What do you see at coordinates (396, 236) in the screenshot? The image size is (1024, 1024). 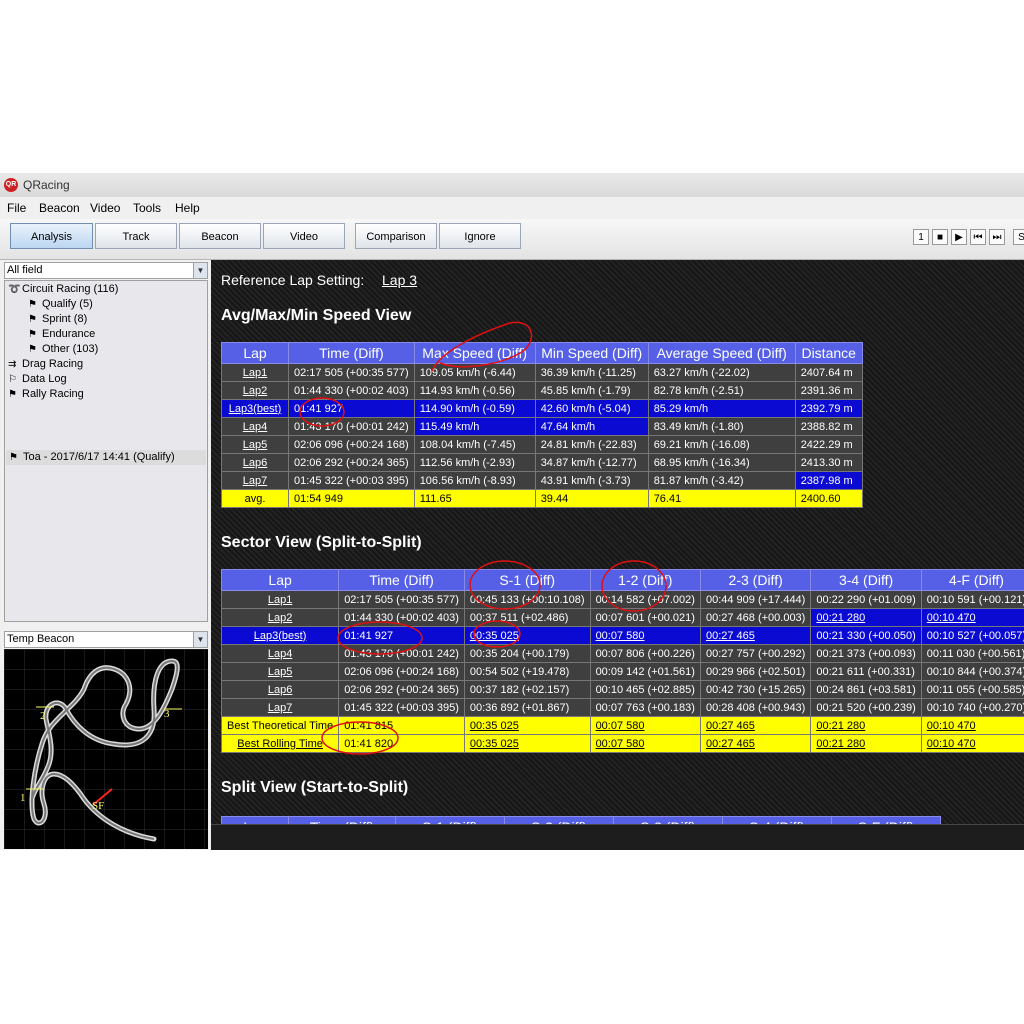 I see `tab-comparison: Comparison` at bounding box center [396, 236].